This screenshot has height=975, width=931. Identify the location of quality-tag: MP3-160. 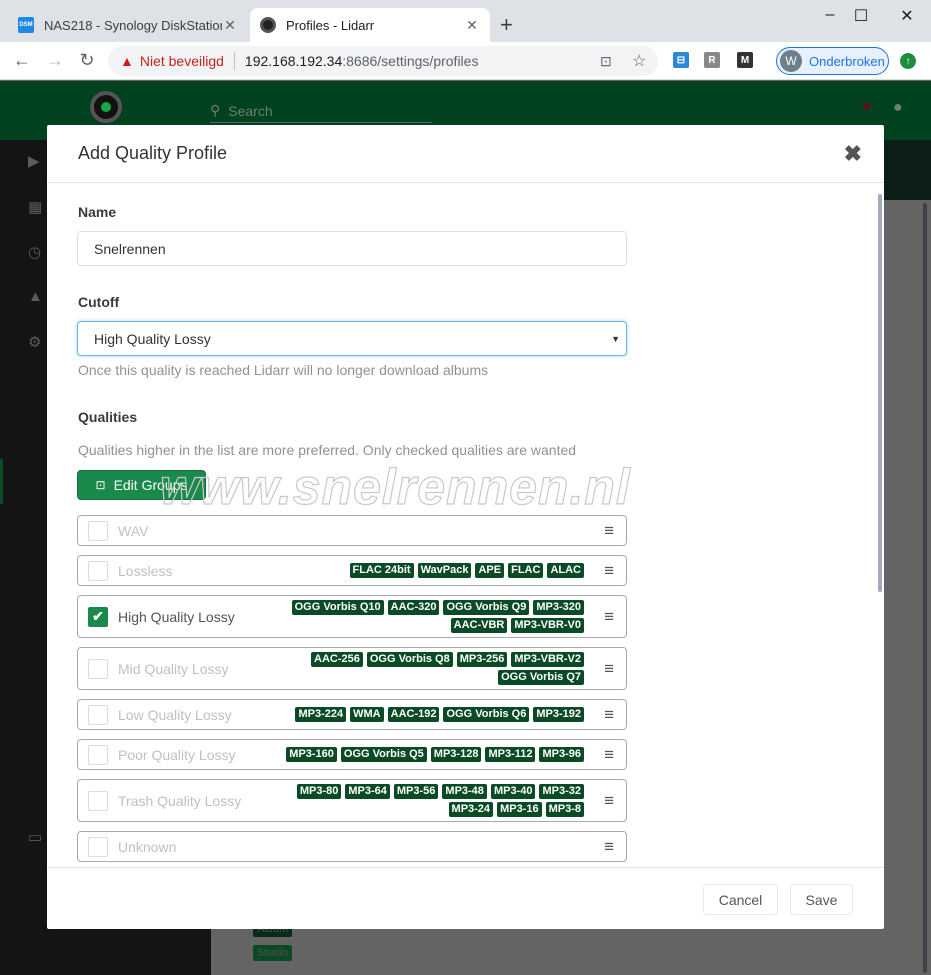
(311, 754).